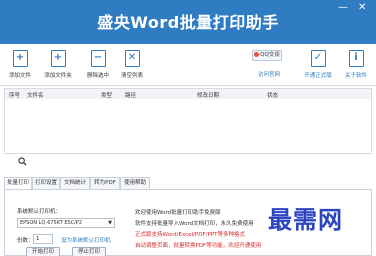 The height and width of the screenshot is (256, 376). Describe the element at coordinates (51, 223) in the screenshot. I see `printer-value: EPSON LQ-675KT ESC/P2` at that location.